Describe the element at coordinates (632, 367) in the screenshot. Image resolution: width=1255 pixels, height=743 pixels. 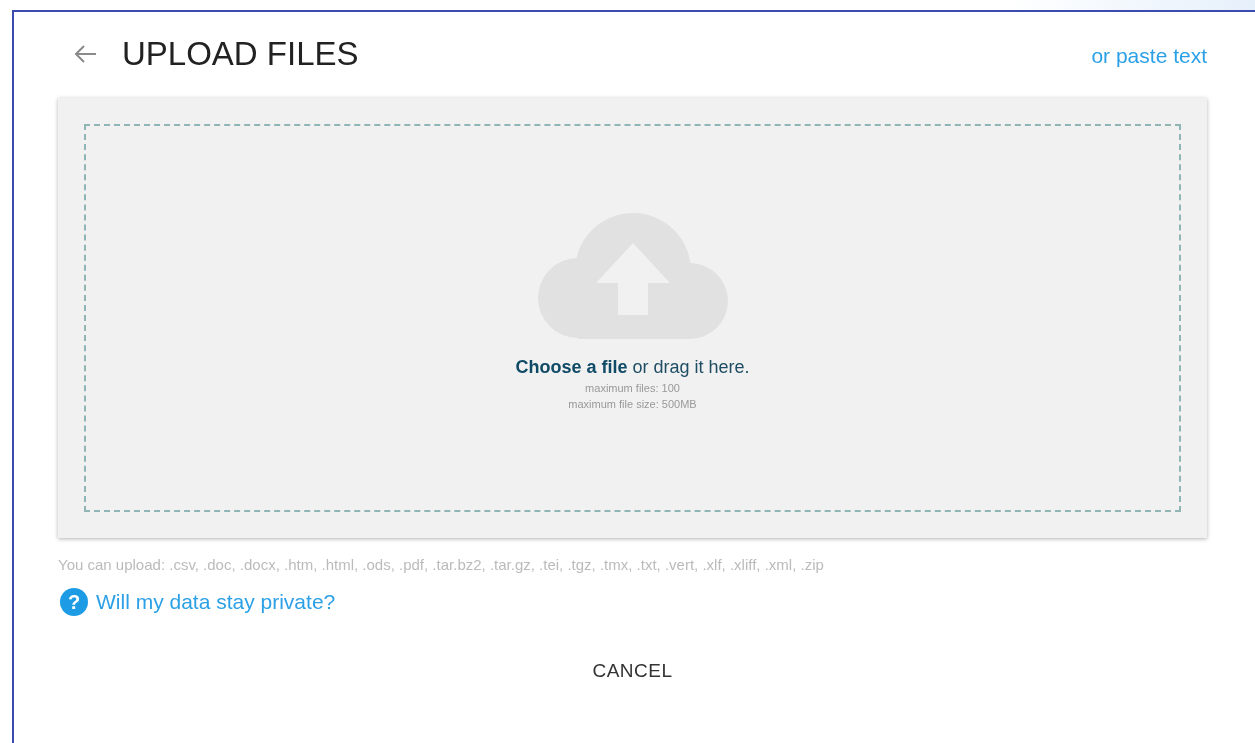
I see `drop-prompt: Choose a file or drag it here.` at that location.